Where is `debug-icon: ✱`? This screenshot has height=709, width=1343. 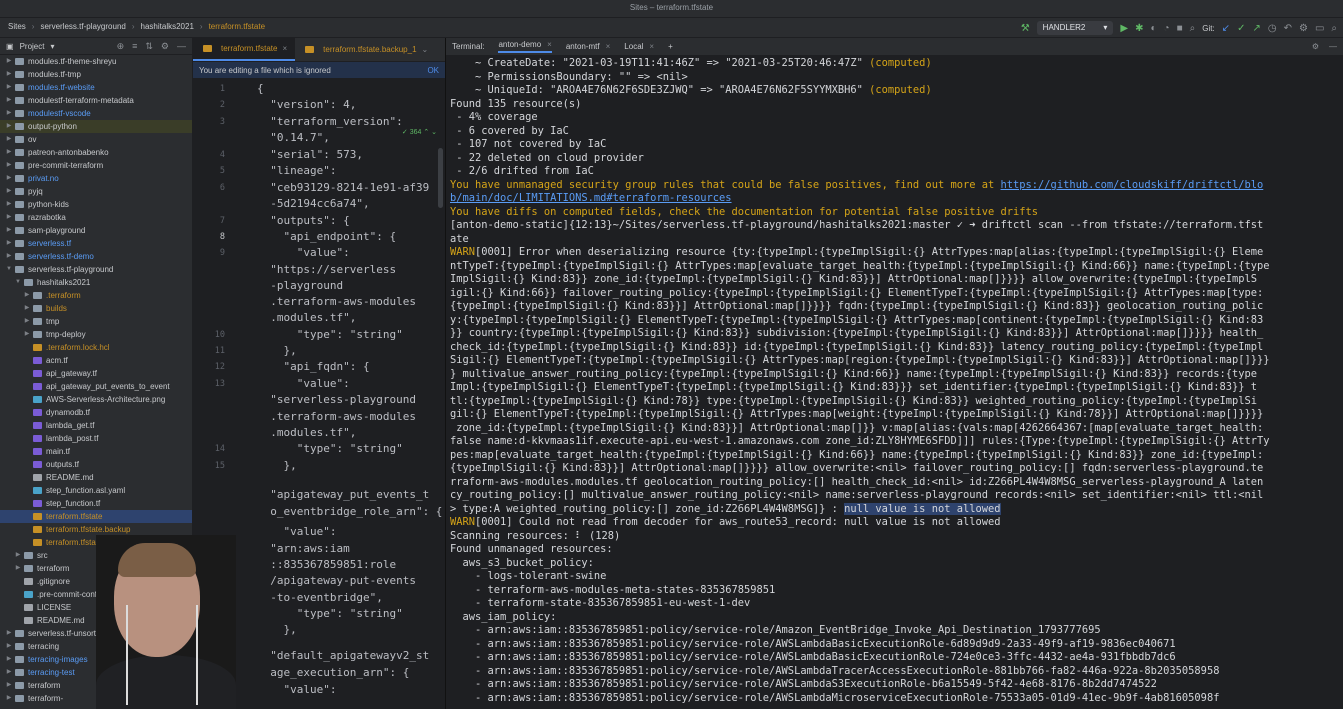
debug-icon: ✱ is located at coordinates (1139, 28).